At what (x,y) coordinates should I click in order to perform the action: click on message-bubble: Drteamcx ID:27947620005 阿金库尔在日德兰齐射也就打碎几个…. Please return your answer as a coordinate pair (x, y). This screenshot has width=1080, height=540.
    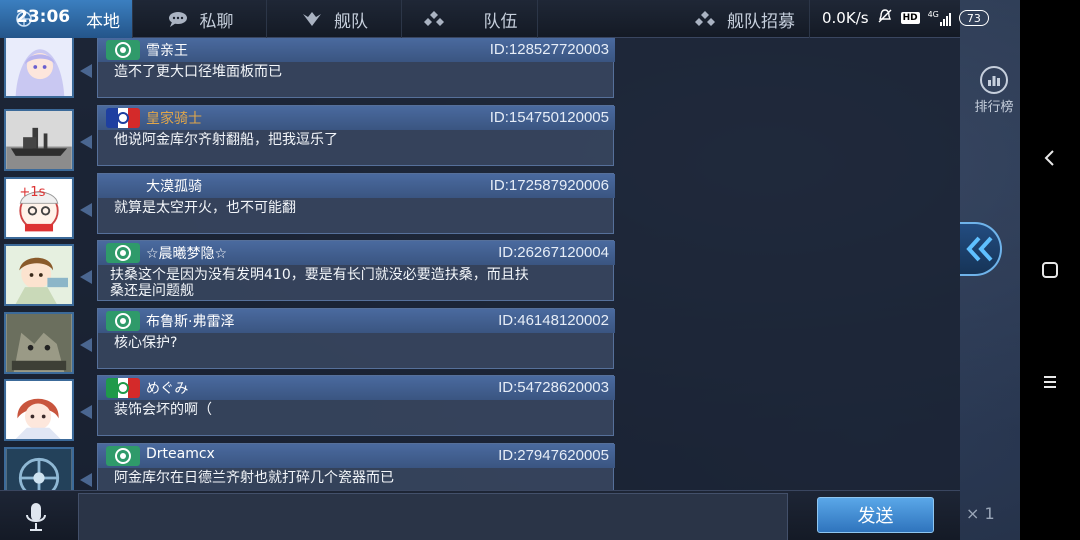
    Looking at the image, I should click on (356, 466).